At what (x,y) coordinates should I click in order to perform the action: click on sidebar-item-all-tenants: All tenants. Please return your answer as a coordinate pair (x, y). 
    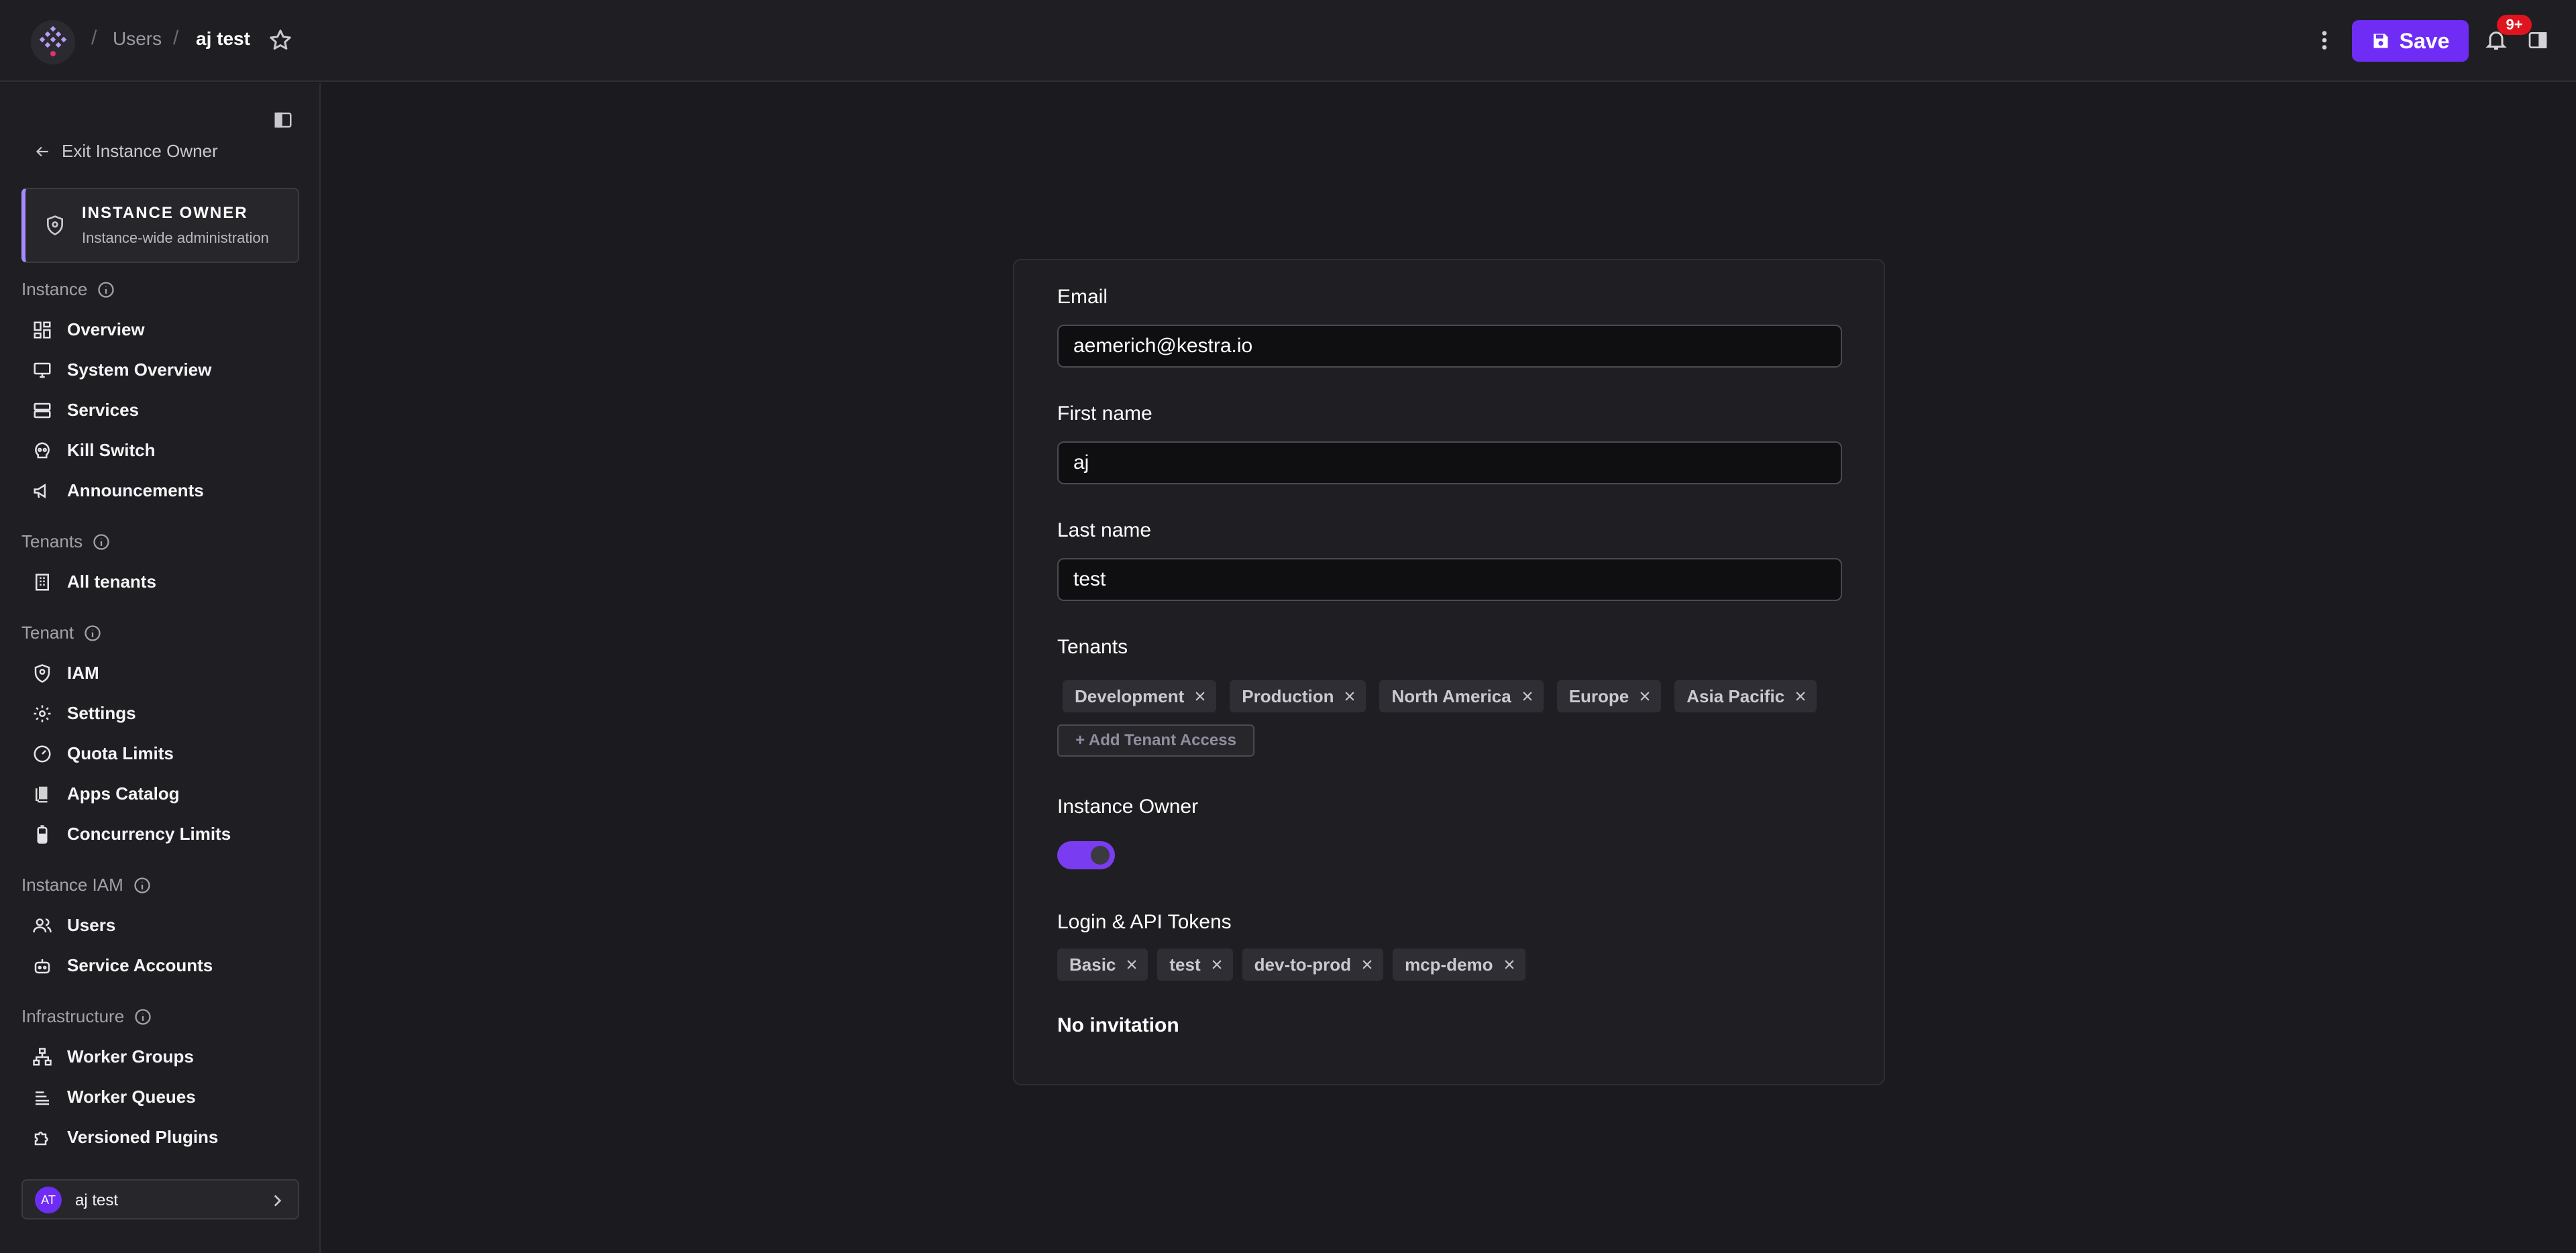
    Looking at the image, I should click on (94, 581).